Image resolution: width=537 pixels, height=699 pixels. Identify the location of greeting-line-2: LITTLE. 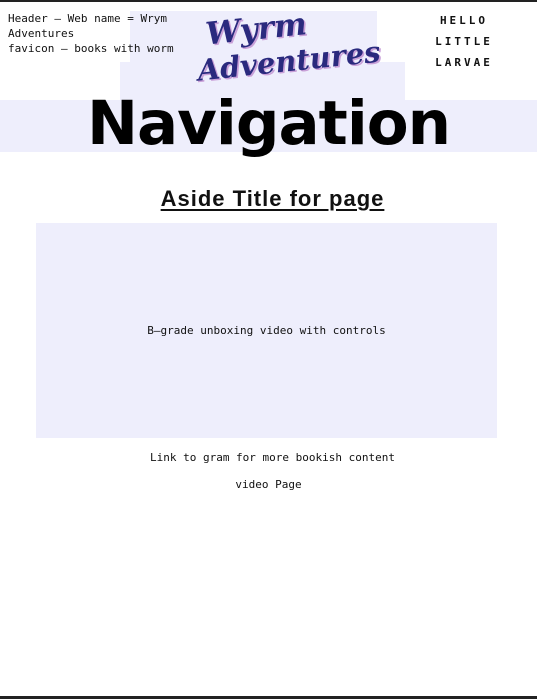
(464, 41).